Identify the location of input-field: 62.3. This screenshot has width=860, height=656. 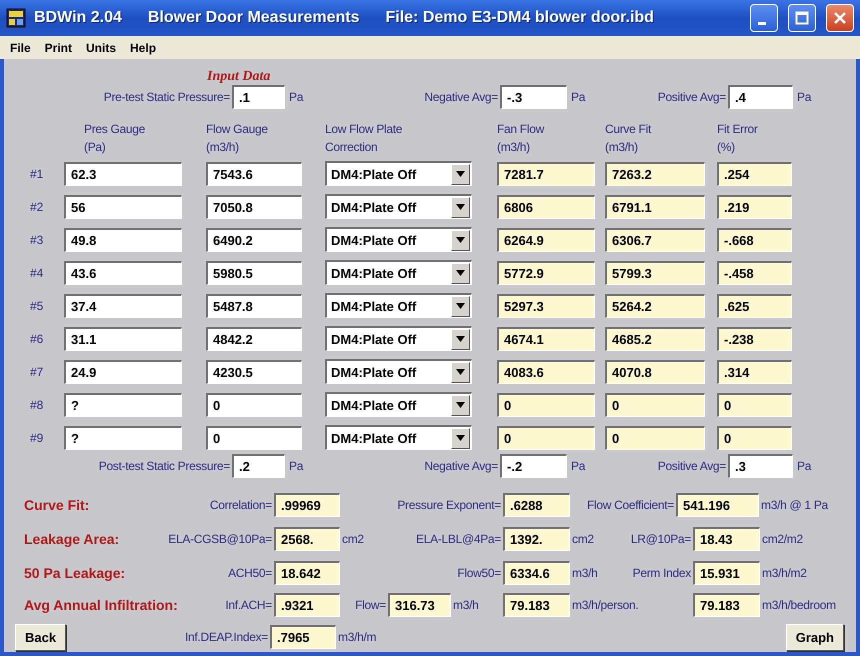
(123, 174).